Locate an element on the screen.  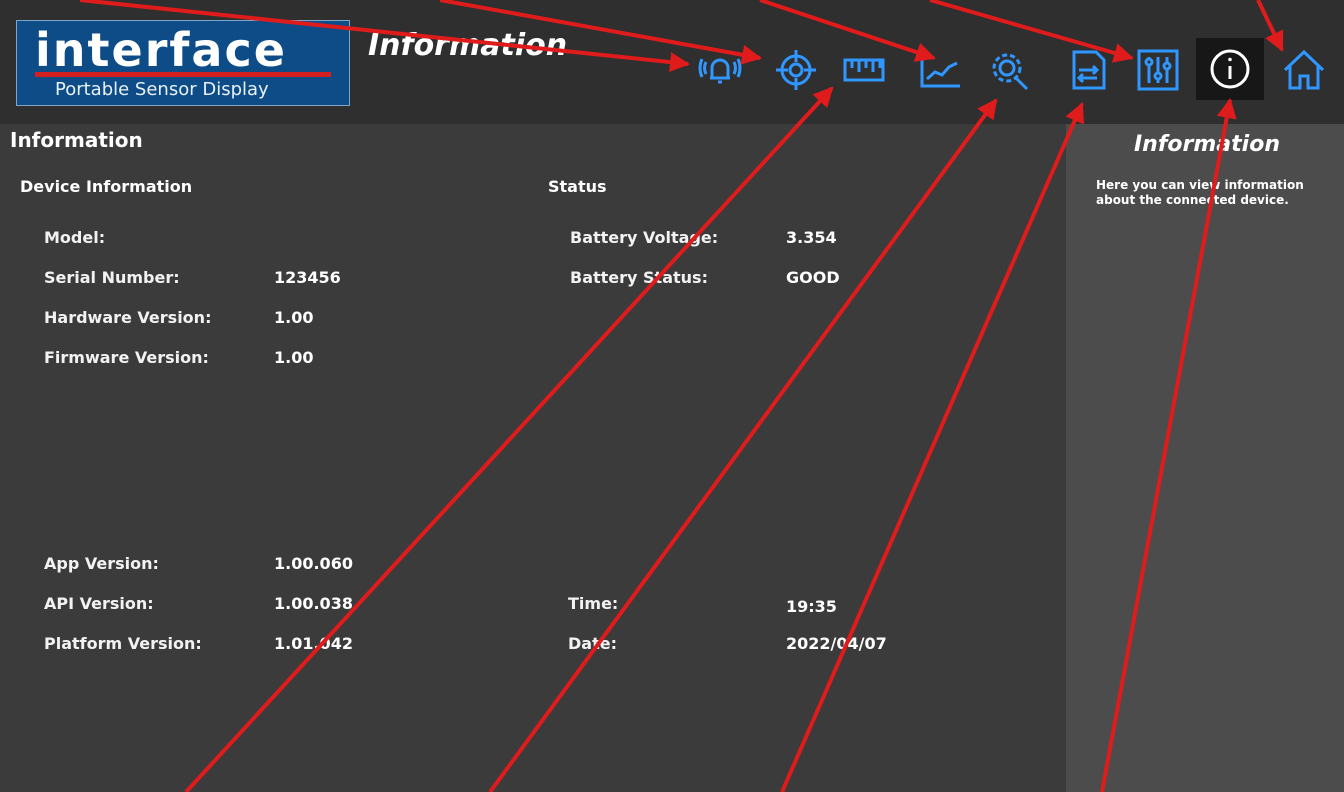
content-title: Information is located at coordinates (76, 140).